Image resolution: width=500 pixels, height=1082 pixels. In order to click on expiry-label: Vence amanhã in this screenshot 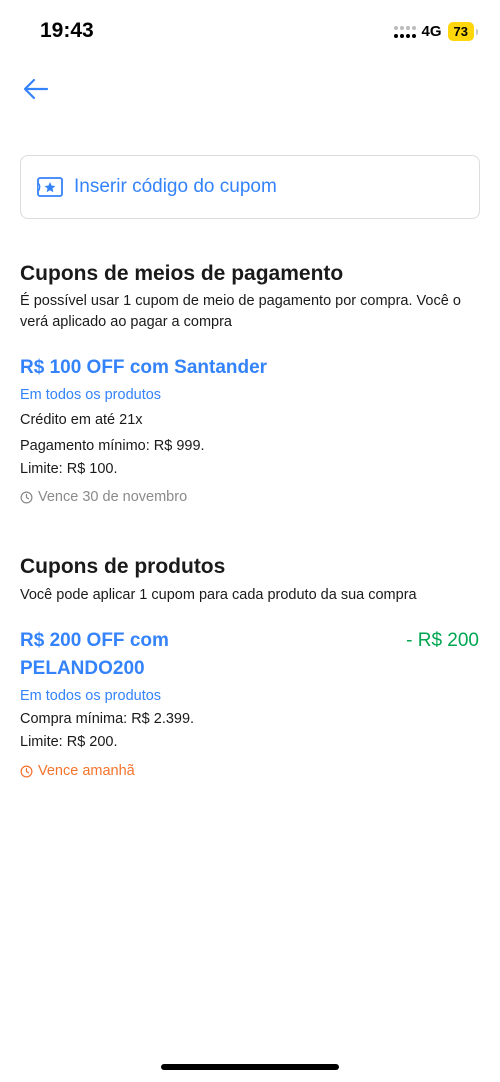, I will do `click(86, 771)`.